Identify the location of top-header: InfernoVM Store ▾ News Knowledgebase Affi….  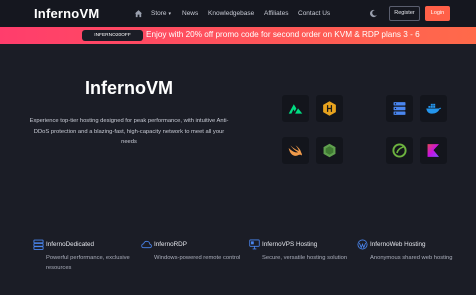
(238, 13).